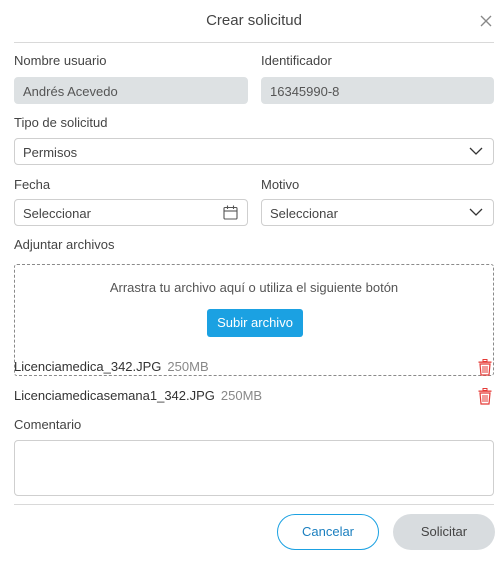 This screenshot has height=562, width=502. I want to click on identifier-label: Identificador, so click(296, 60).